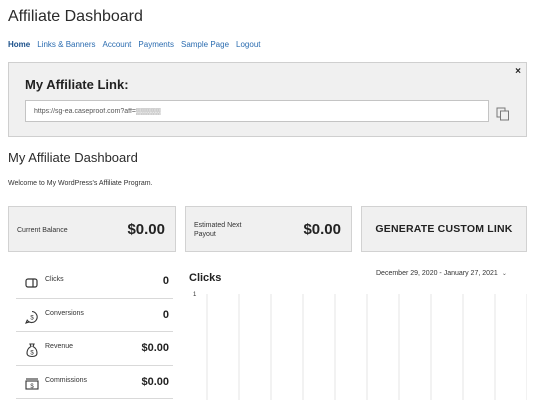 The width and height of the screenshot is (536, 400). Describe the element at coordinates (94, 315) in the screenshot. I see `stat-row-conversions: $ Conversions 0` at that location.